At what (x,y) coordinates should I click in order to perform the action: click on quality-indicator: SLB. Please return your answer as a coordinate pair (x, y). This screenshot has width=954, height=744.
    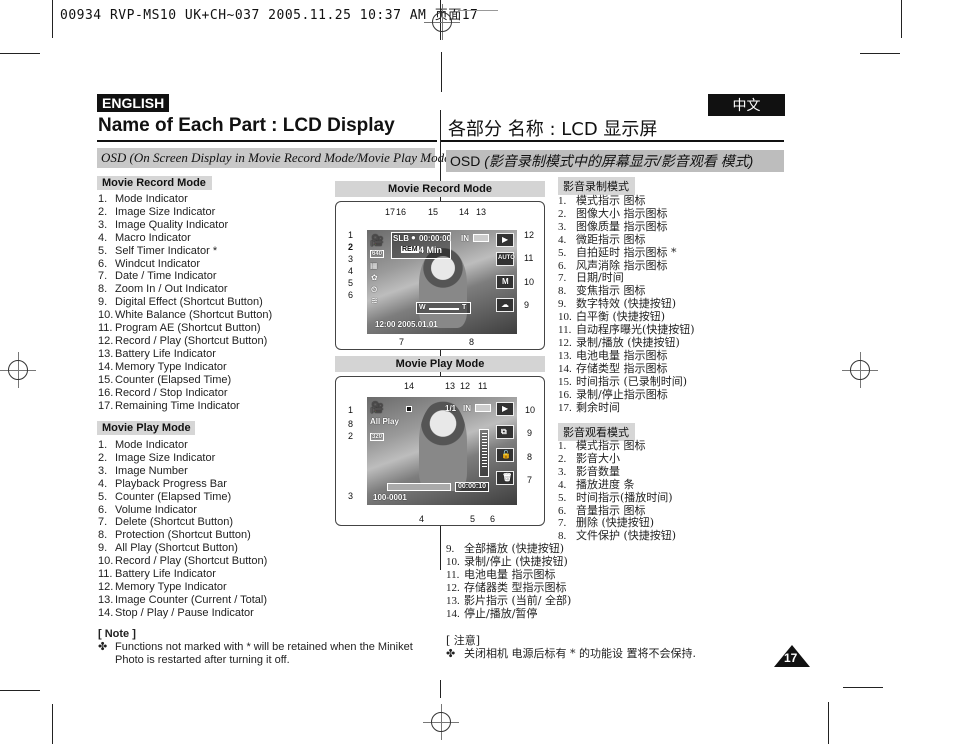
    Looking at the image, I should click on (401, 238).